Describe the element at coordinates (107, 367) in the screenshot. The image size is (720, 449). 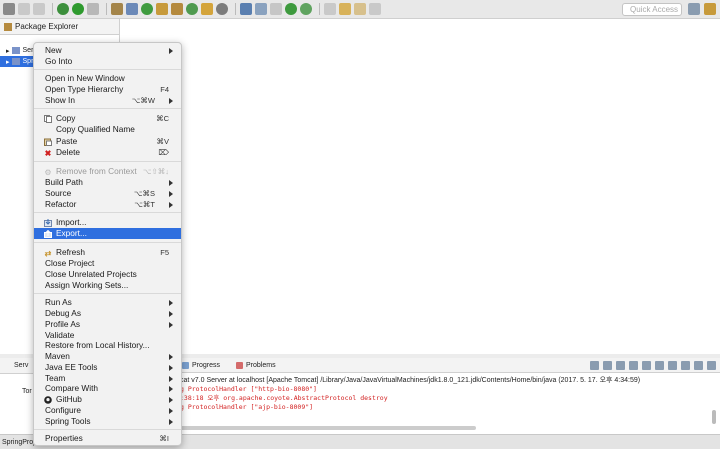
I see `menu-item-java-ee-tools: Java EE Tools` at that location.